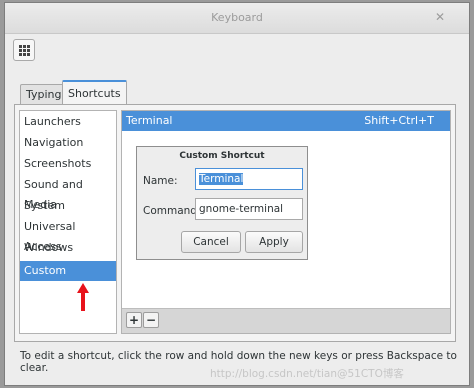 The height and width of the screenshot is (388, 474). I want to click on grid-menu-button, so click(24, 50).